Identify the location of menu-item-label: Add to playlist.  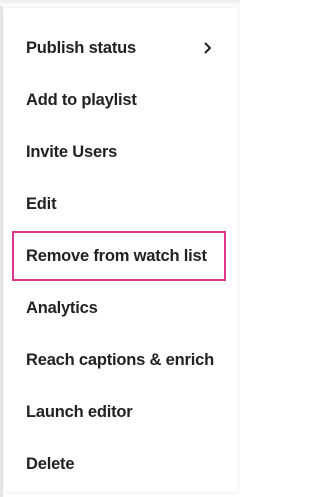
(81, 99).